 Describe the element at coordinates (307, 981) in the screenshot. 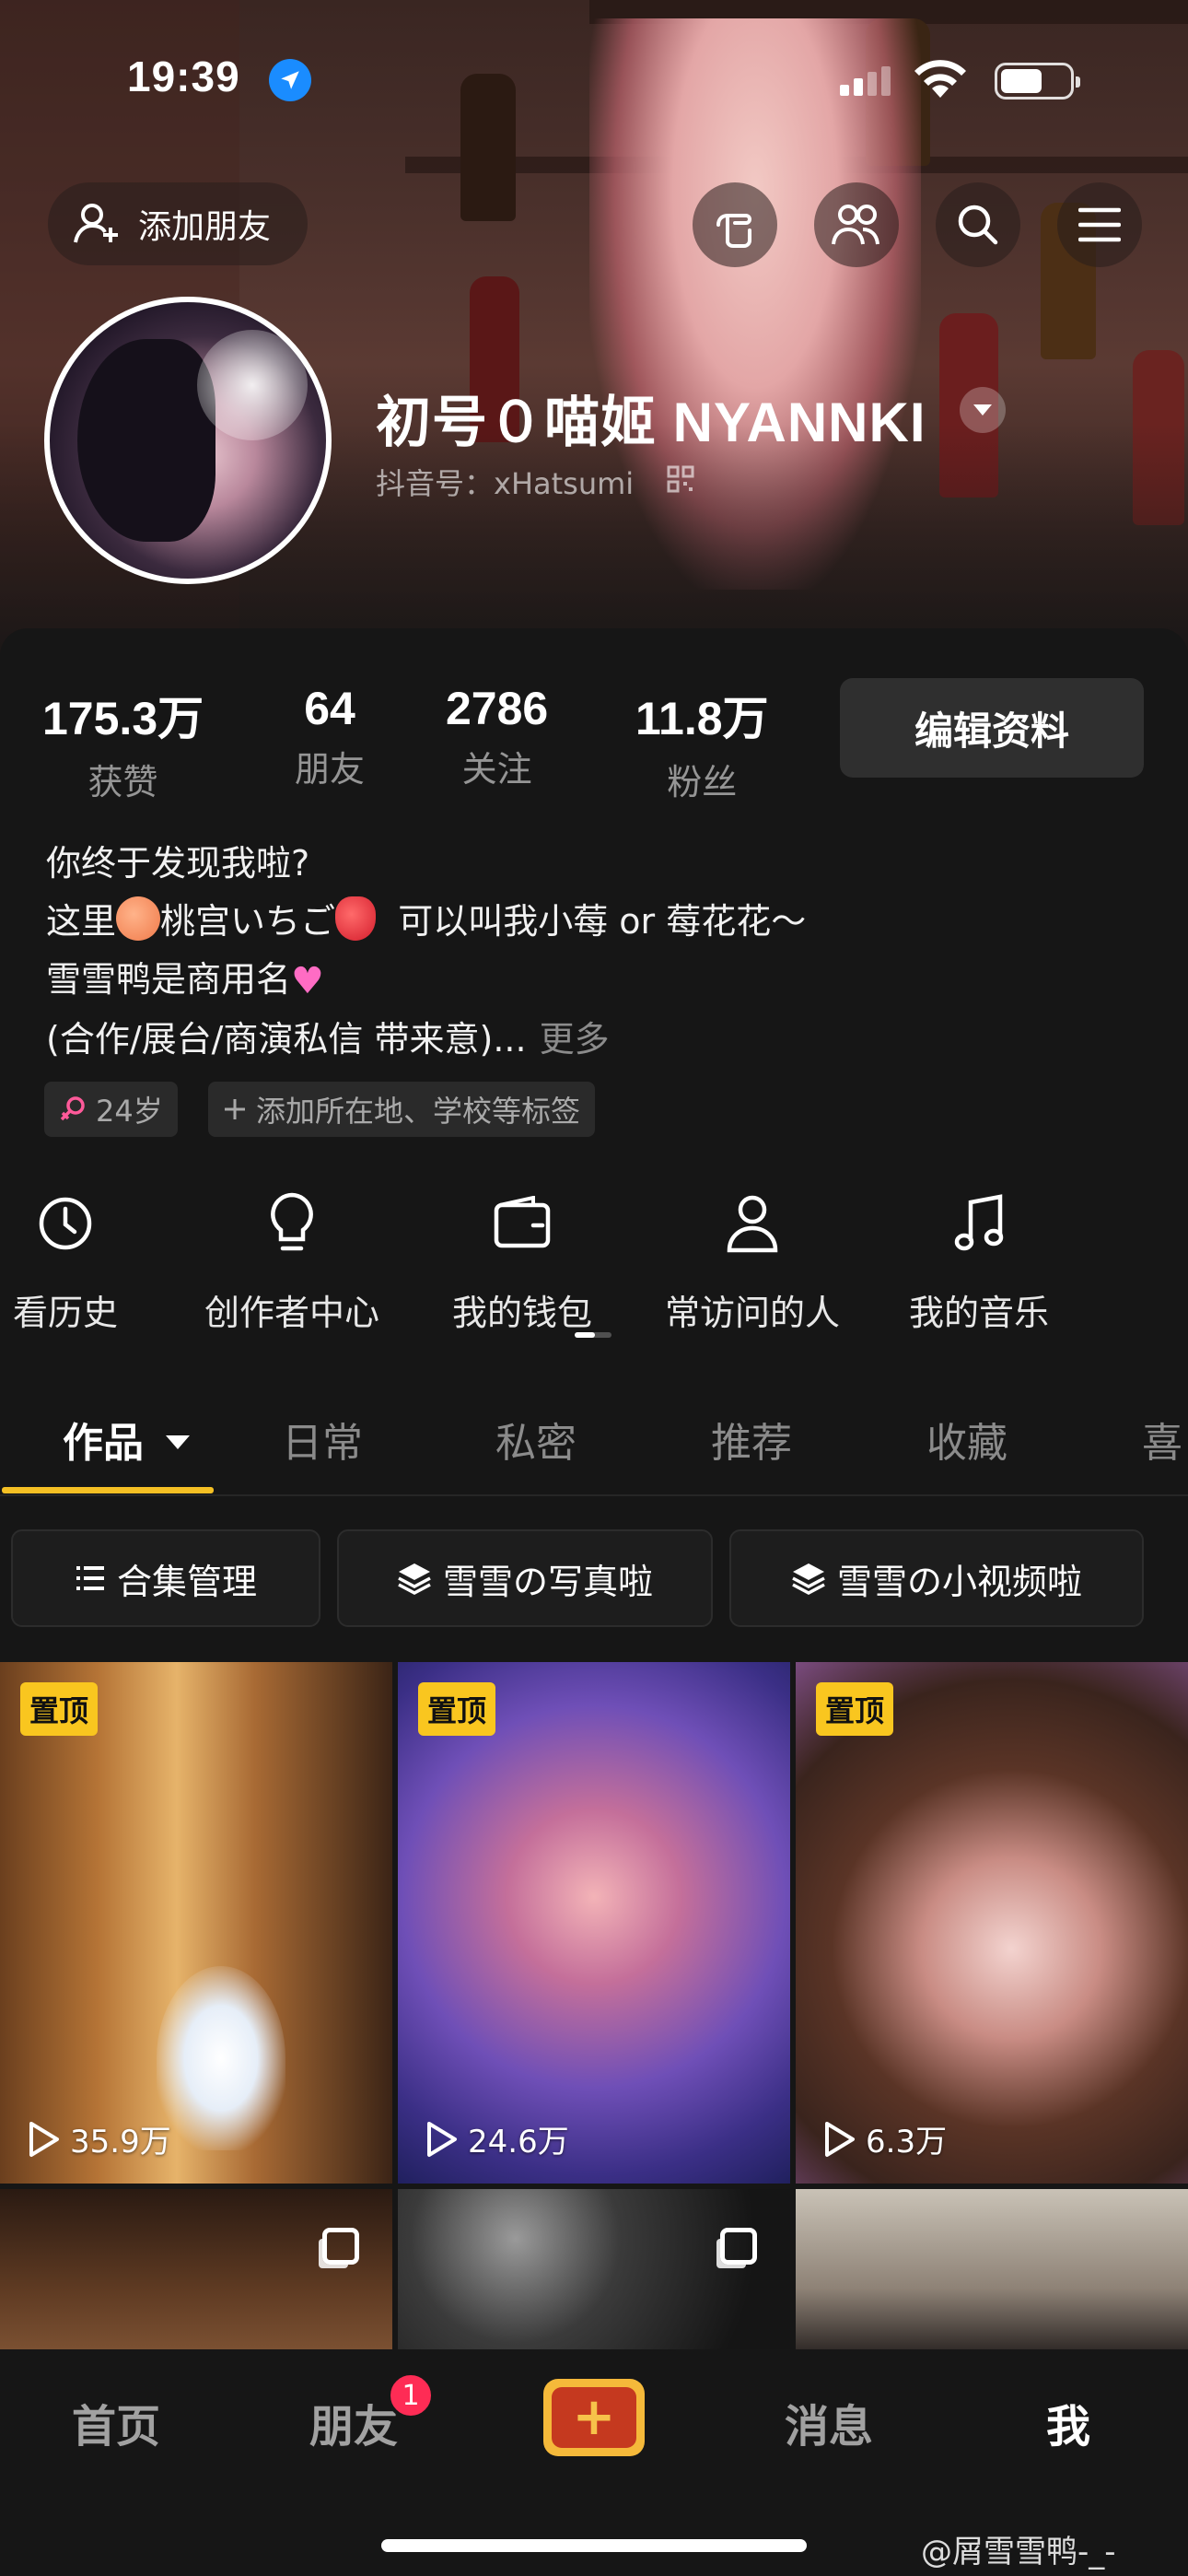

I see `heart-emoji-icon: ♥` at that location.